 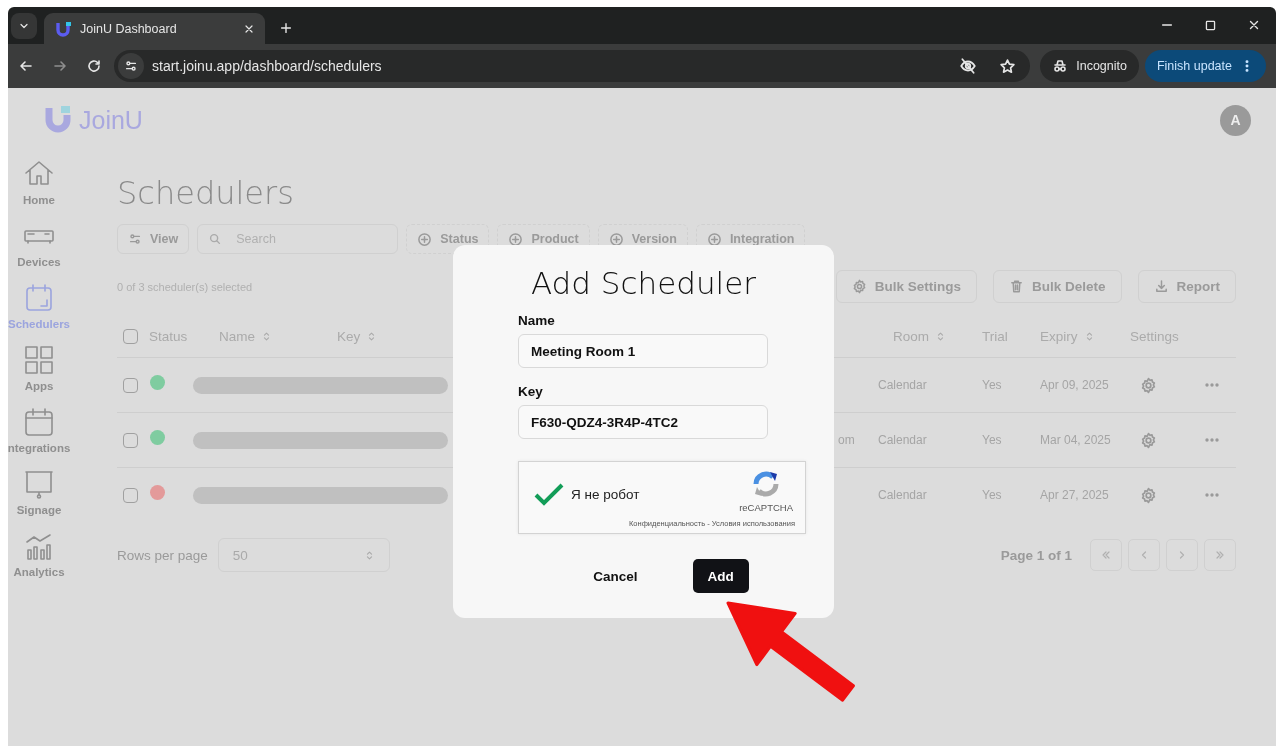 What do you see at coordinates (643, 422) in the screenshot?
I see `input-field: F630-QDZ4-3R4P-4TC2` at bounding box center [643, 422].